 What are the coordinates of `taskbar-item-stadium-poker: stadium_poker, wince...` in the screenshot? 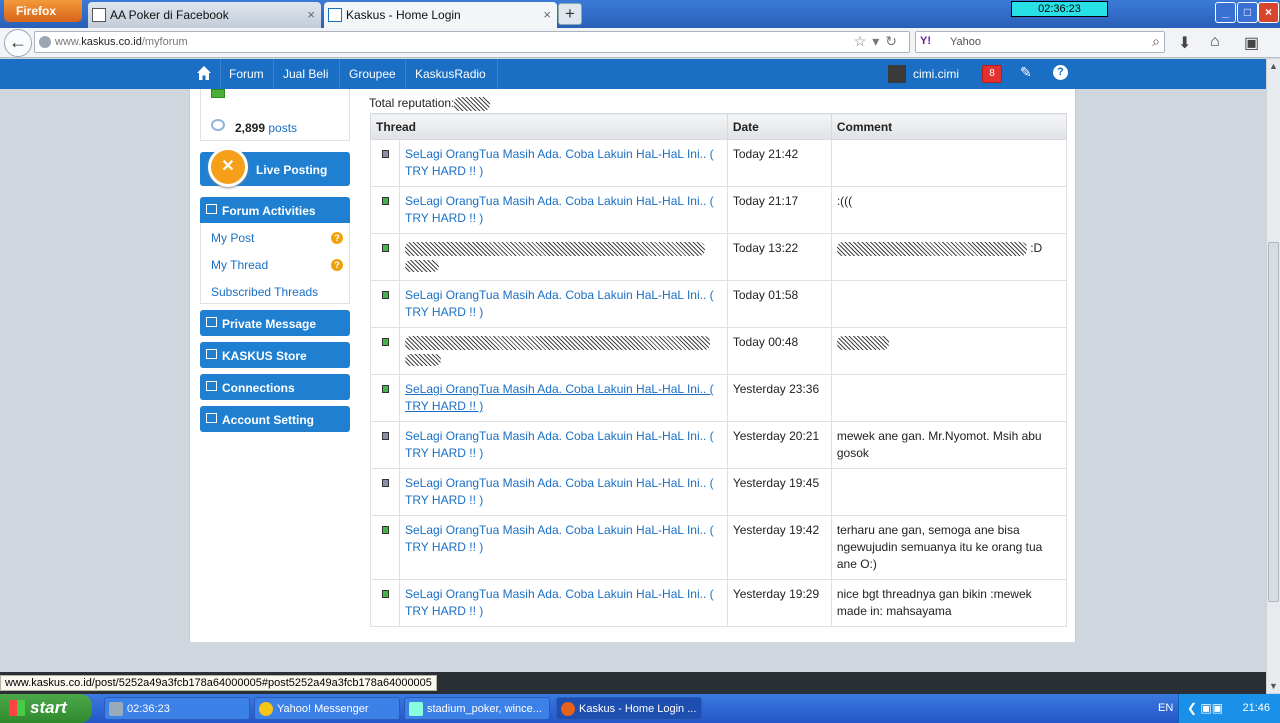 It's located at (477, 708).